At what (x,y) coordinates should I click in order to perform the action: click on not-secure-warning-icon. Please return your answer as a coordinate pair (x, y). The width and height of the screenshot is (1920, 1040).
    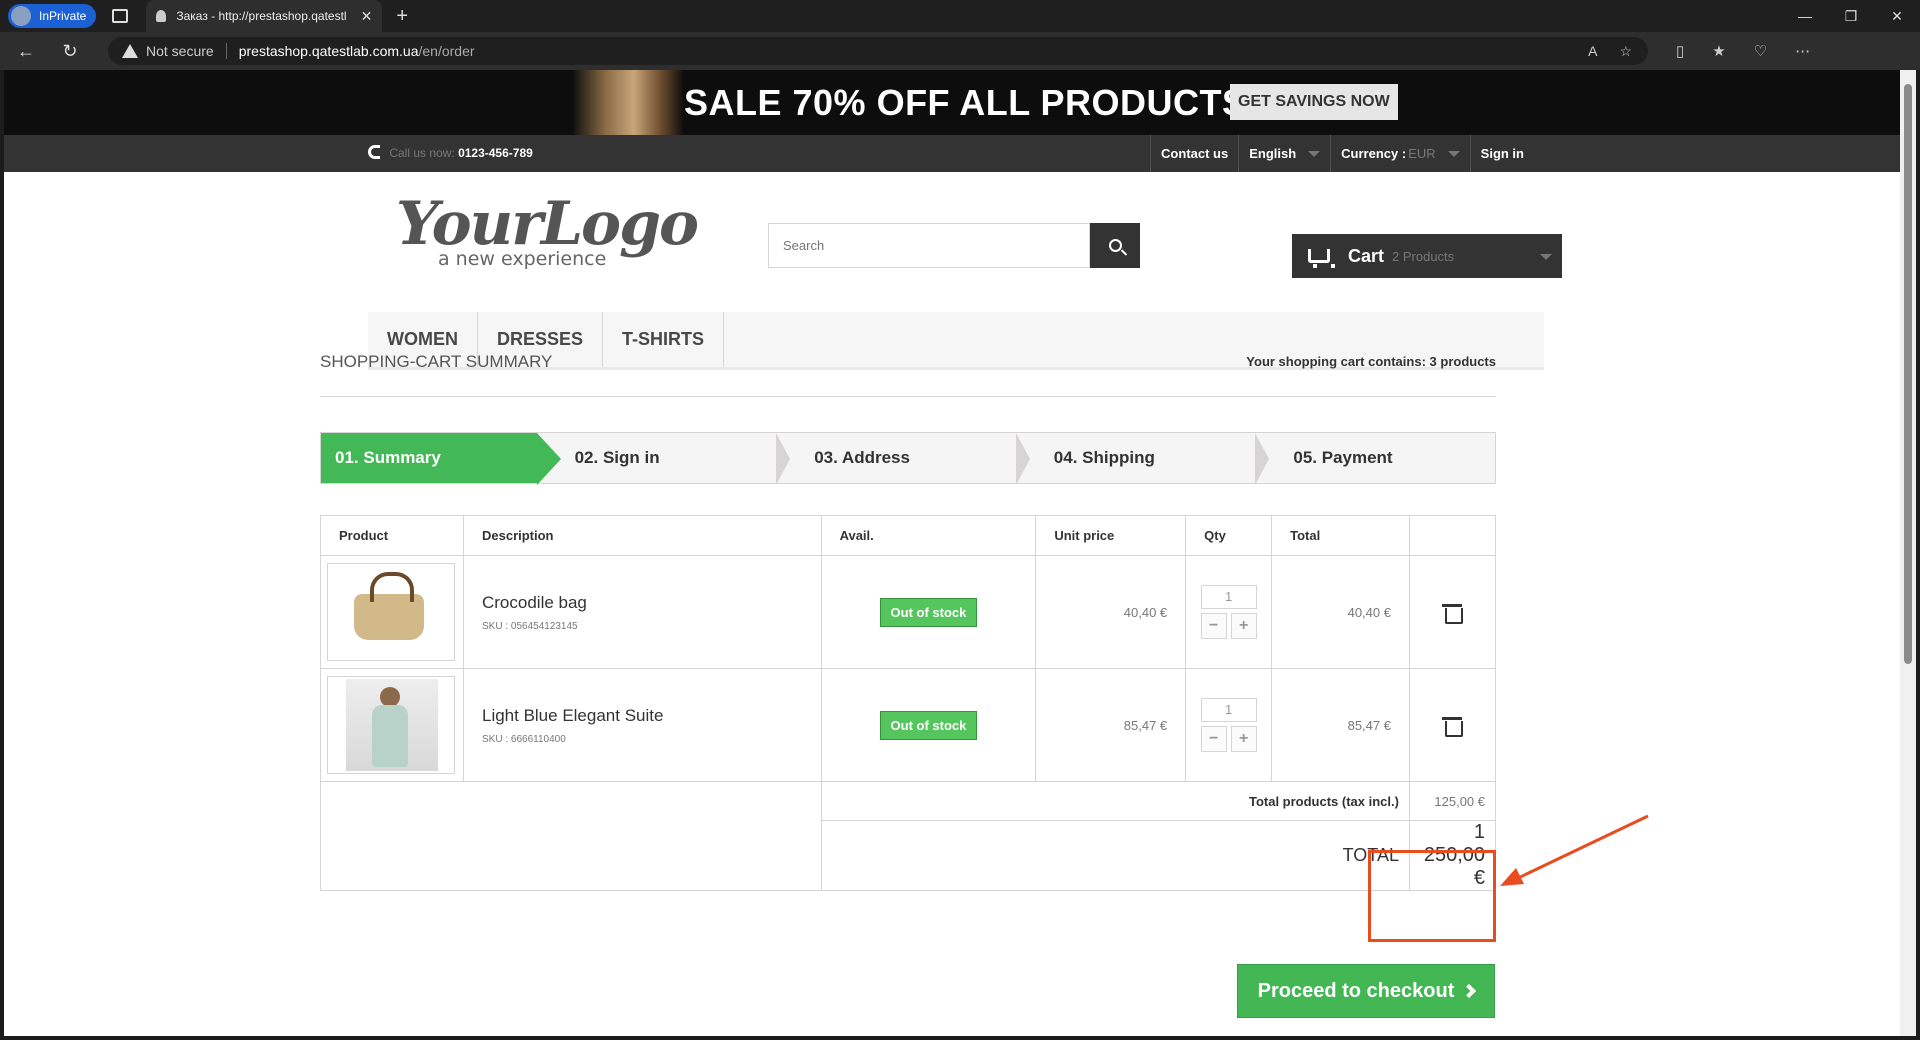
    Looking at the image, I should click on (130, 51).